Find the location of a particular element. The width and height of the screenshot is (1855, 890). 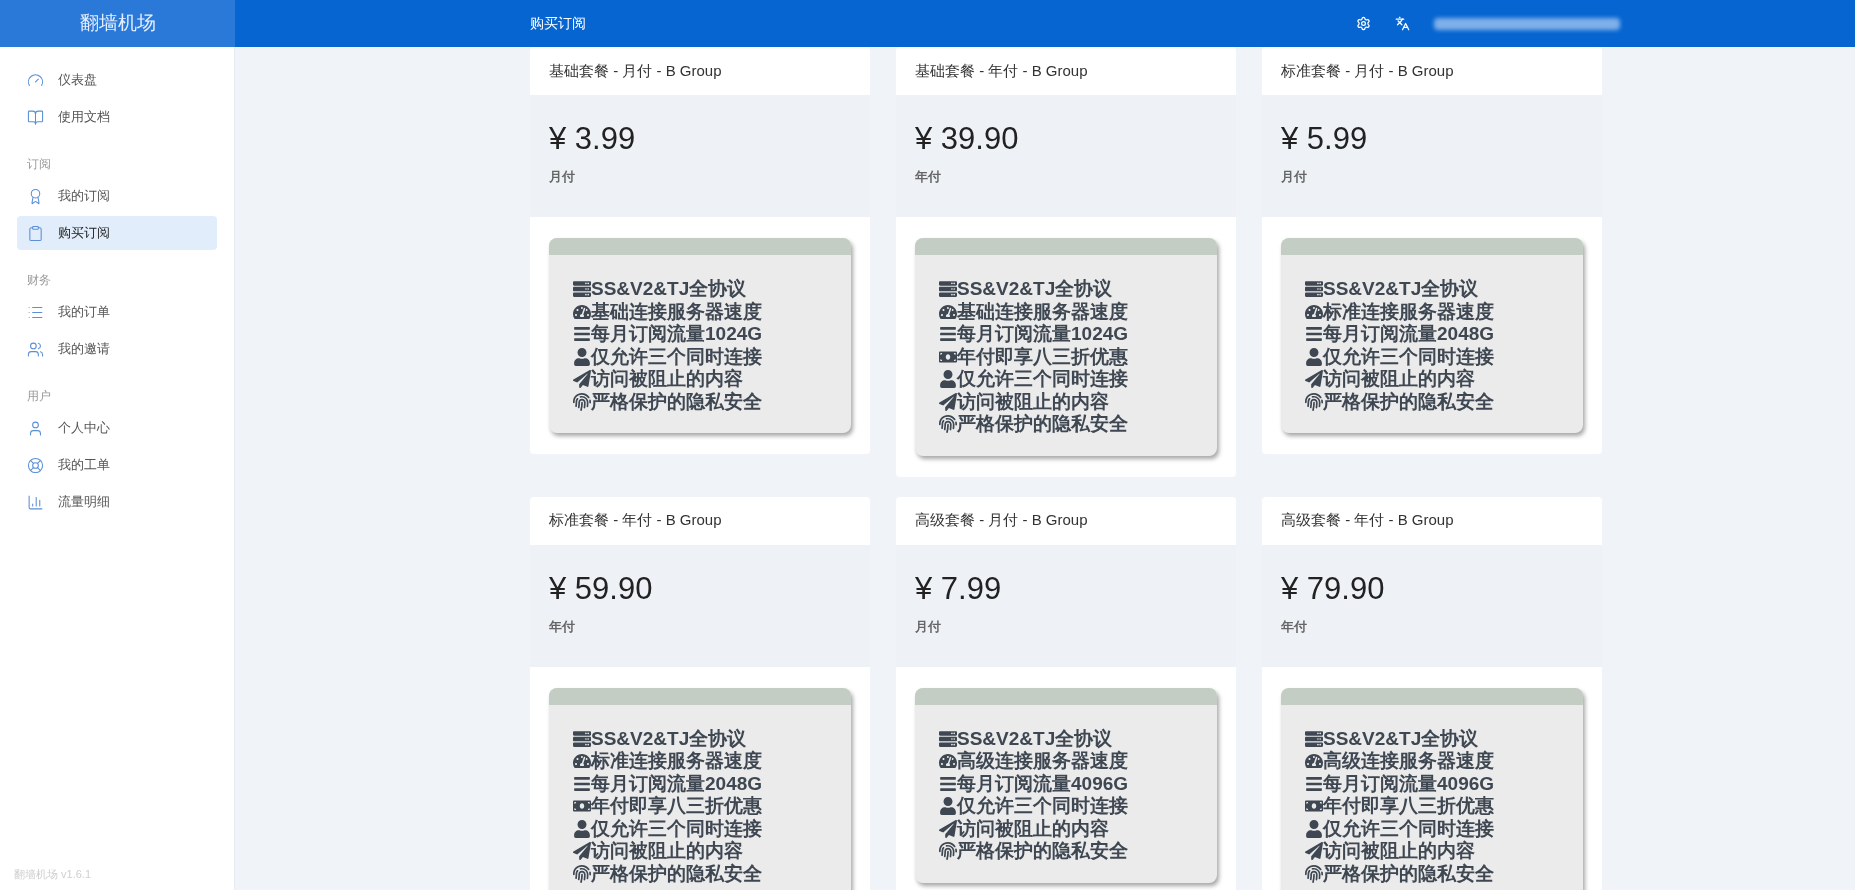

translate-icon is located at coordinates (1402, 23).